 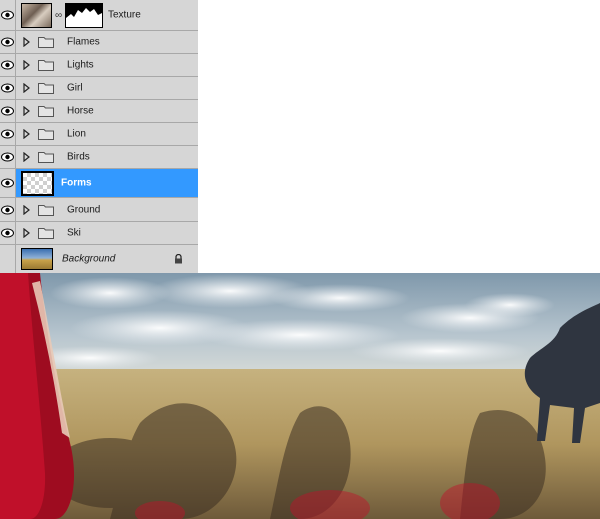 What do you see at coordinates (84, 15) in the screenshot?
I see `layer-mask-thumbnail` at bounding box center [84, 15].